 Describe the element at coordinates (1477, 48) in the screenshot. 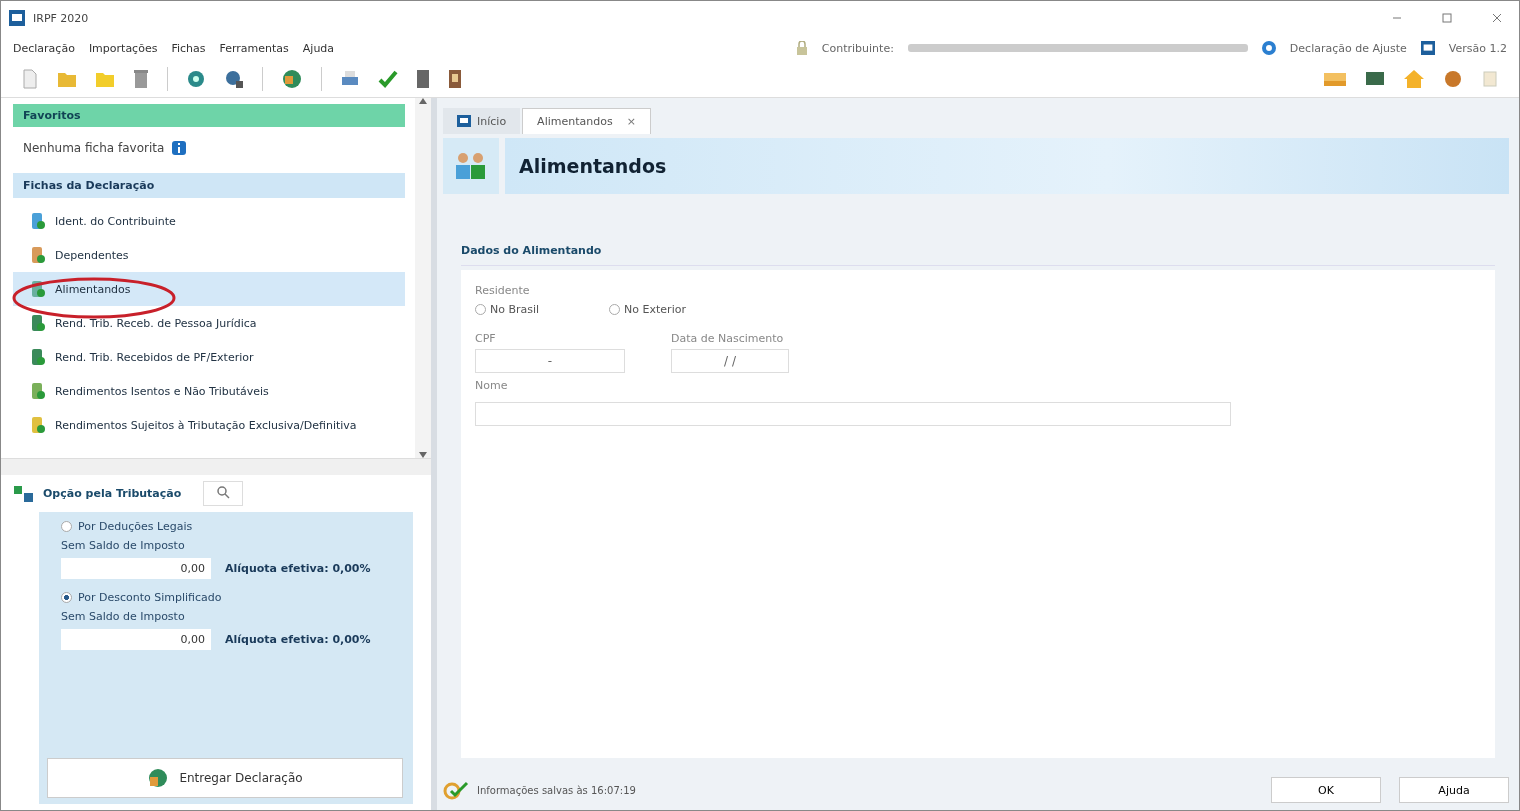

I see `version-label: Versão 1.2` at that location.